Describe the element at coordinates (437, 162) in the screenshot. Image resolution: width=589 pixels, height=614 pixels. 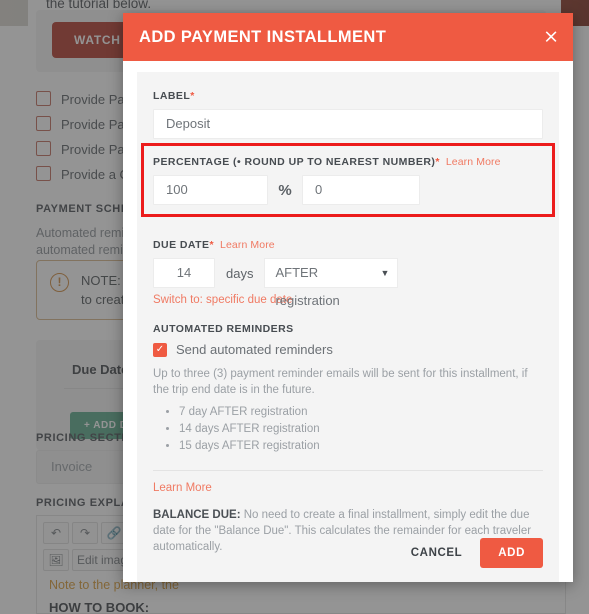
I see `percentage-required-marker: *` at that location.